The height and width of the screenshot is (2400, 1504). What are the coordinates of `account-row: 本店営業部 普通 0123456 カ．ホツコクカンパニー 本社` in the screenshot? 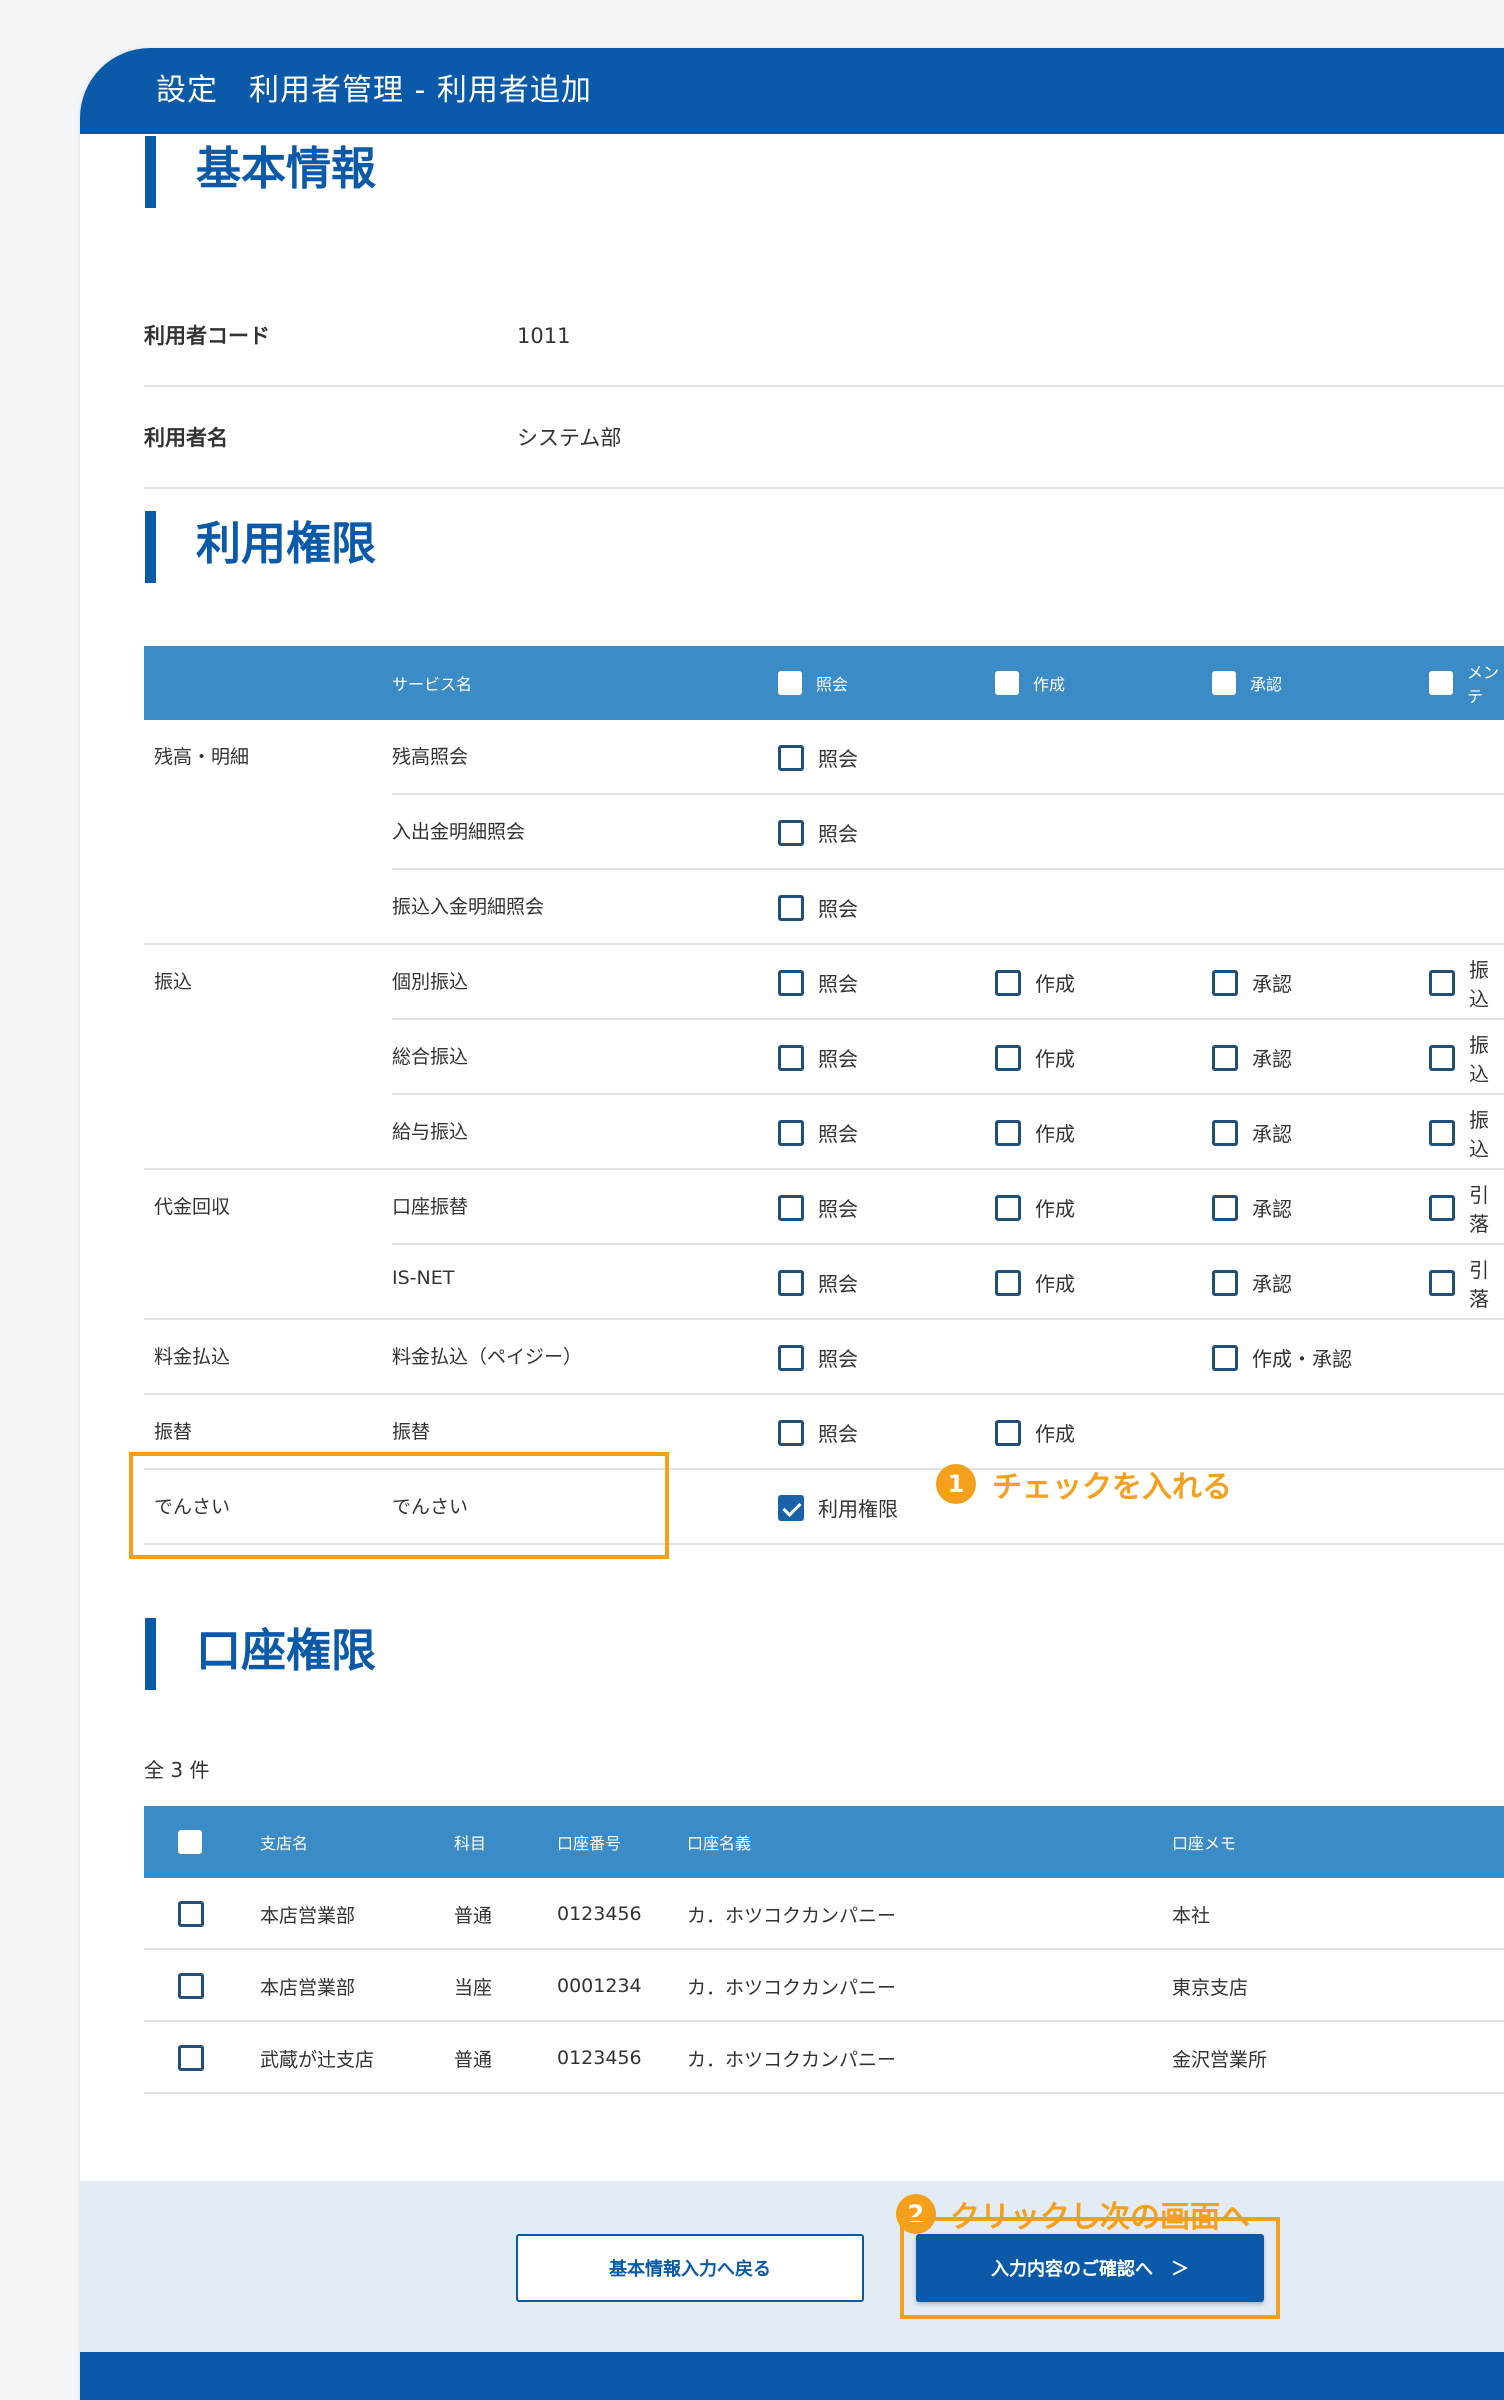 It's located at (824, 1914).